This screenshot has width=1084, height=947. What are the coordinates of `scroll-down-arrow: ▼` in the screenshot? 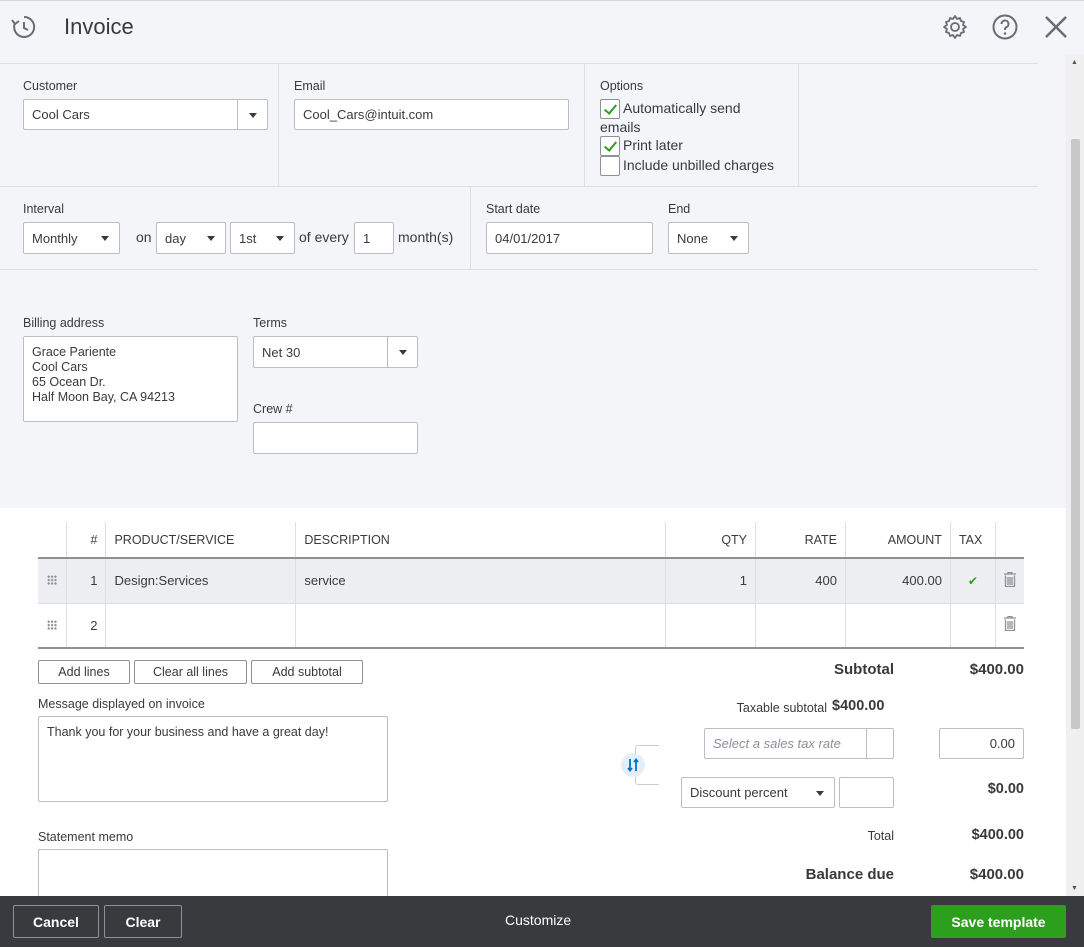 It's located at (1074, 888).